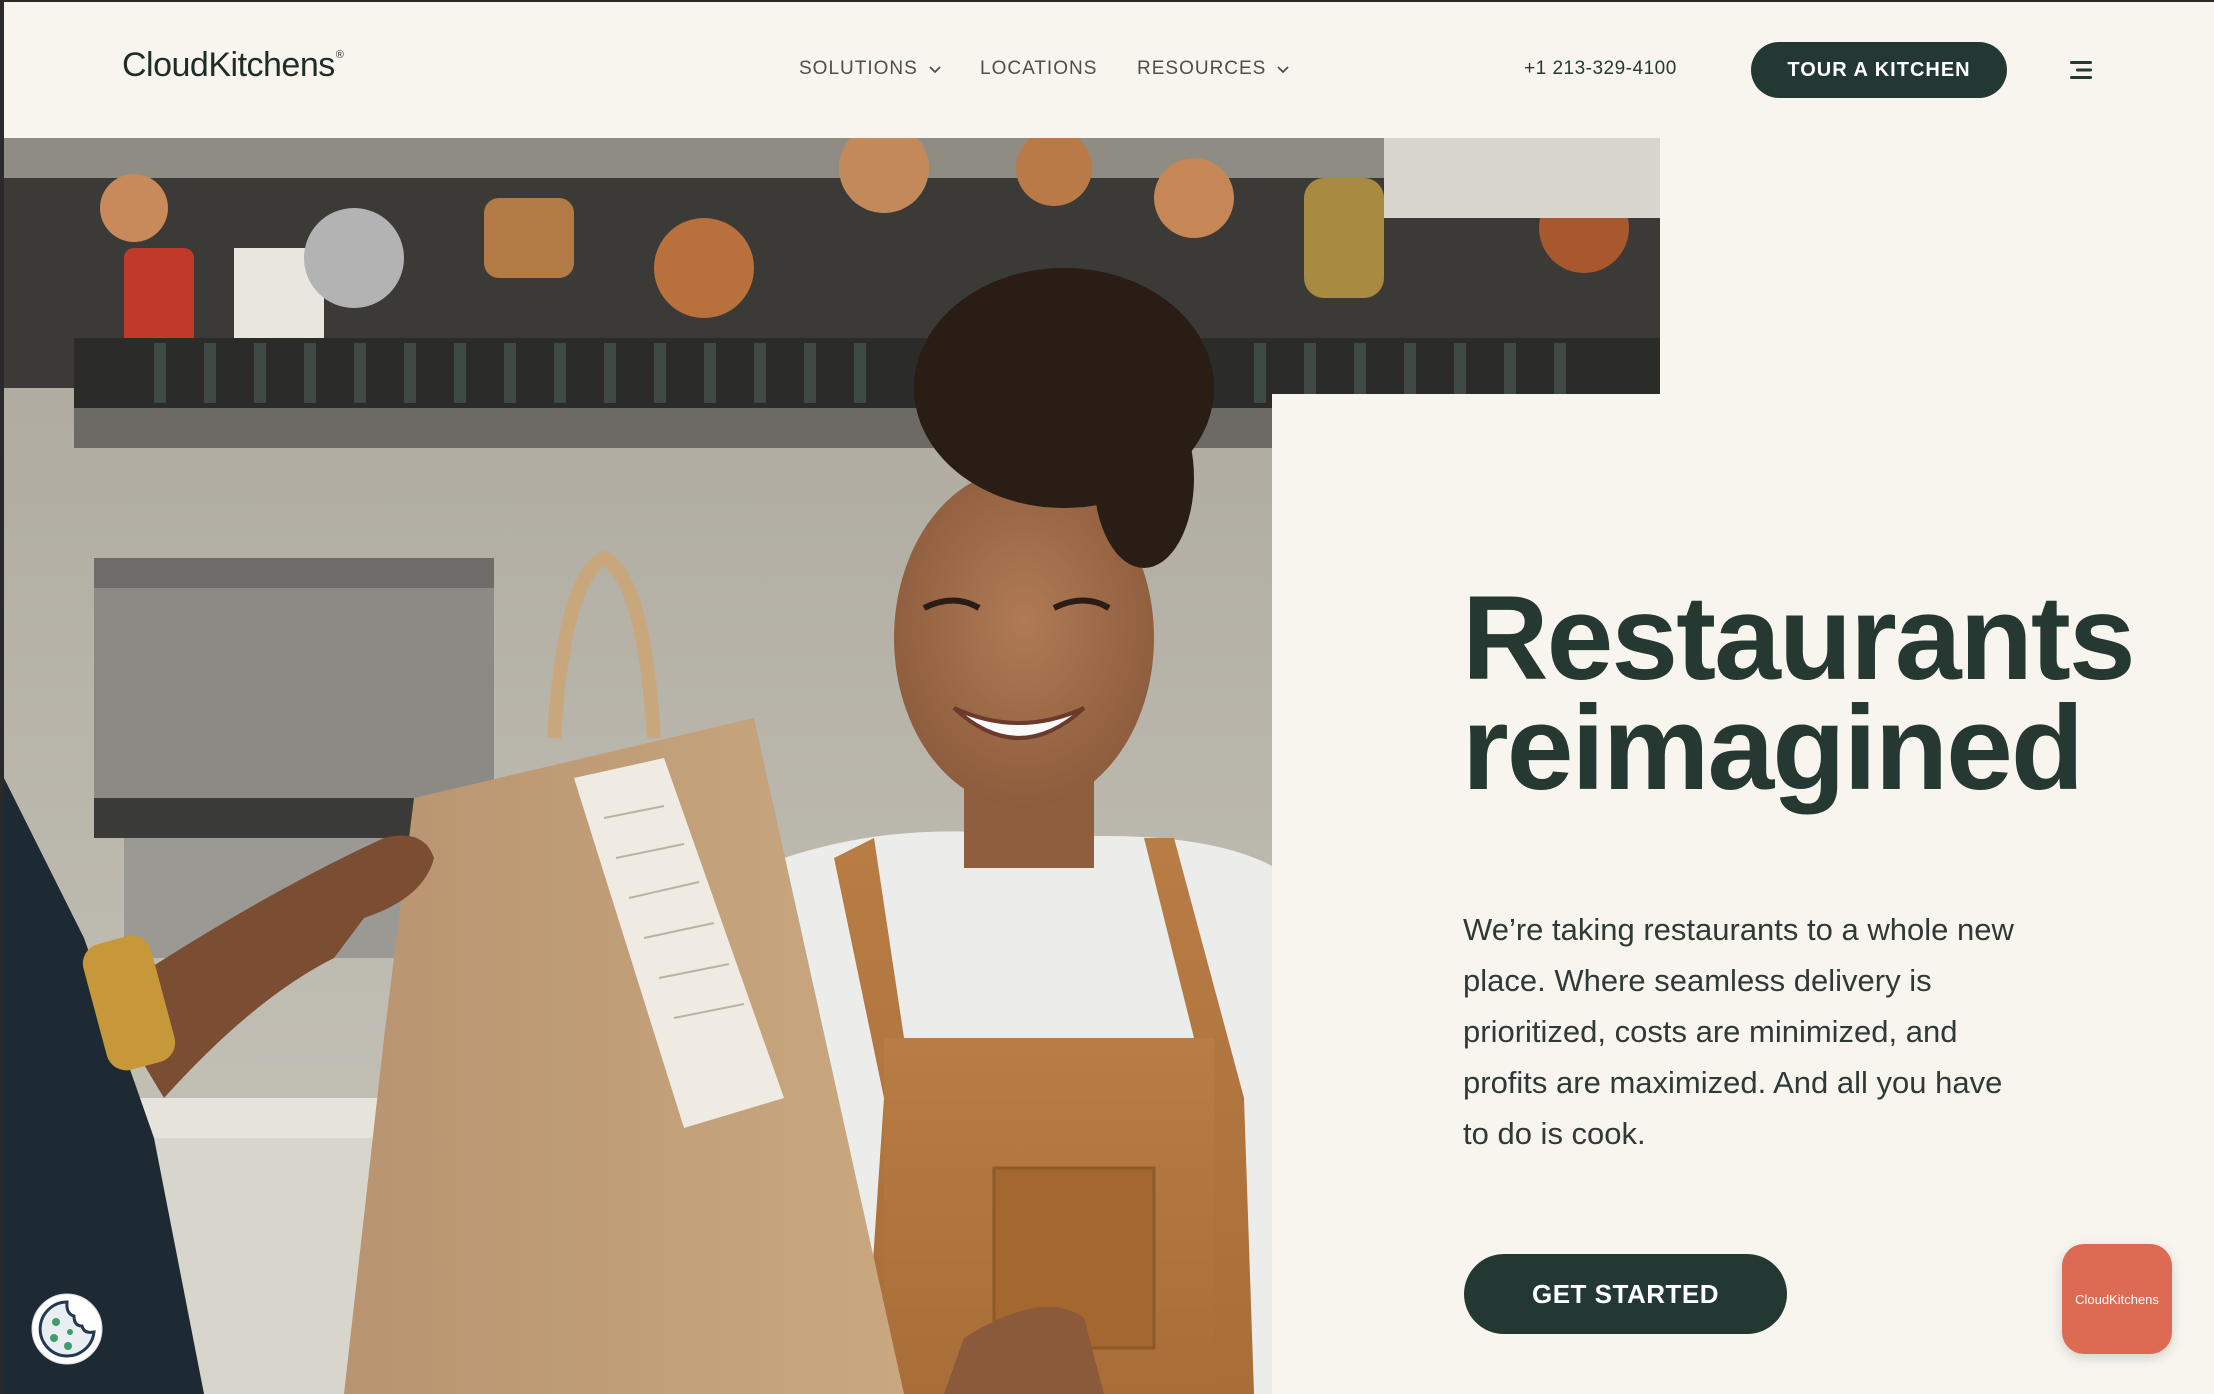  I want to click on cloudkitchens-logo: CloudKitchens®, so click(233, 65).